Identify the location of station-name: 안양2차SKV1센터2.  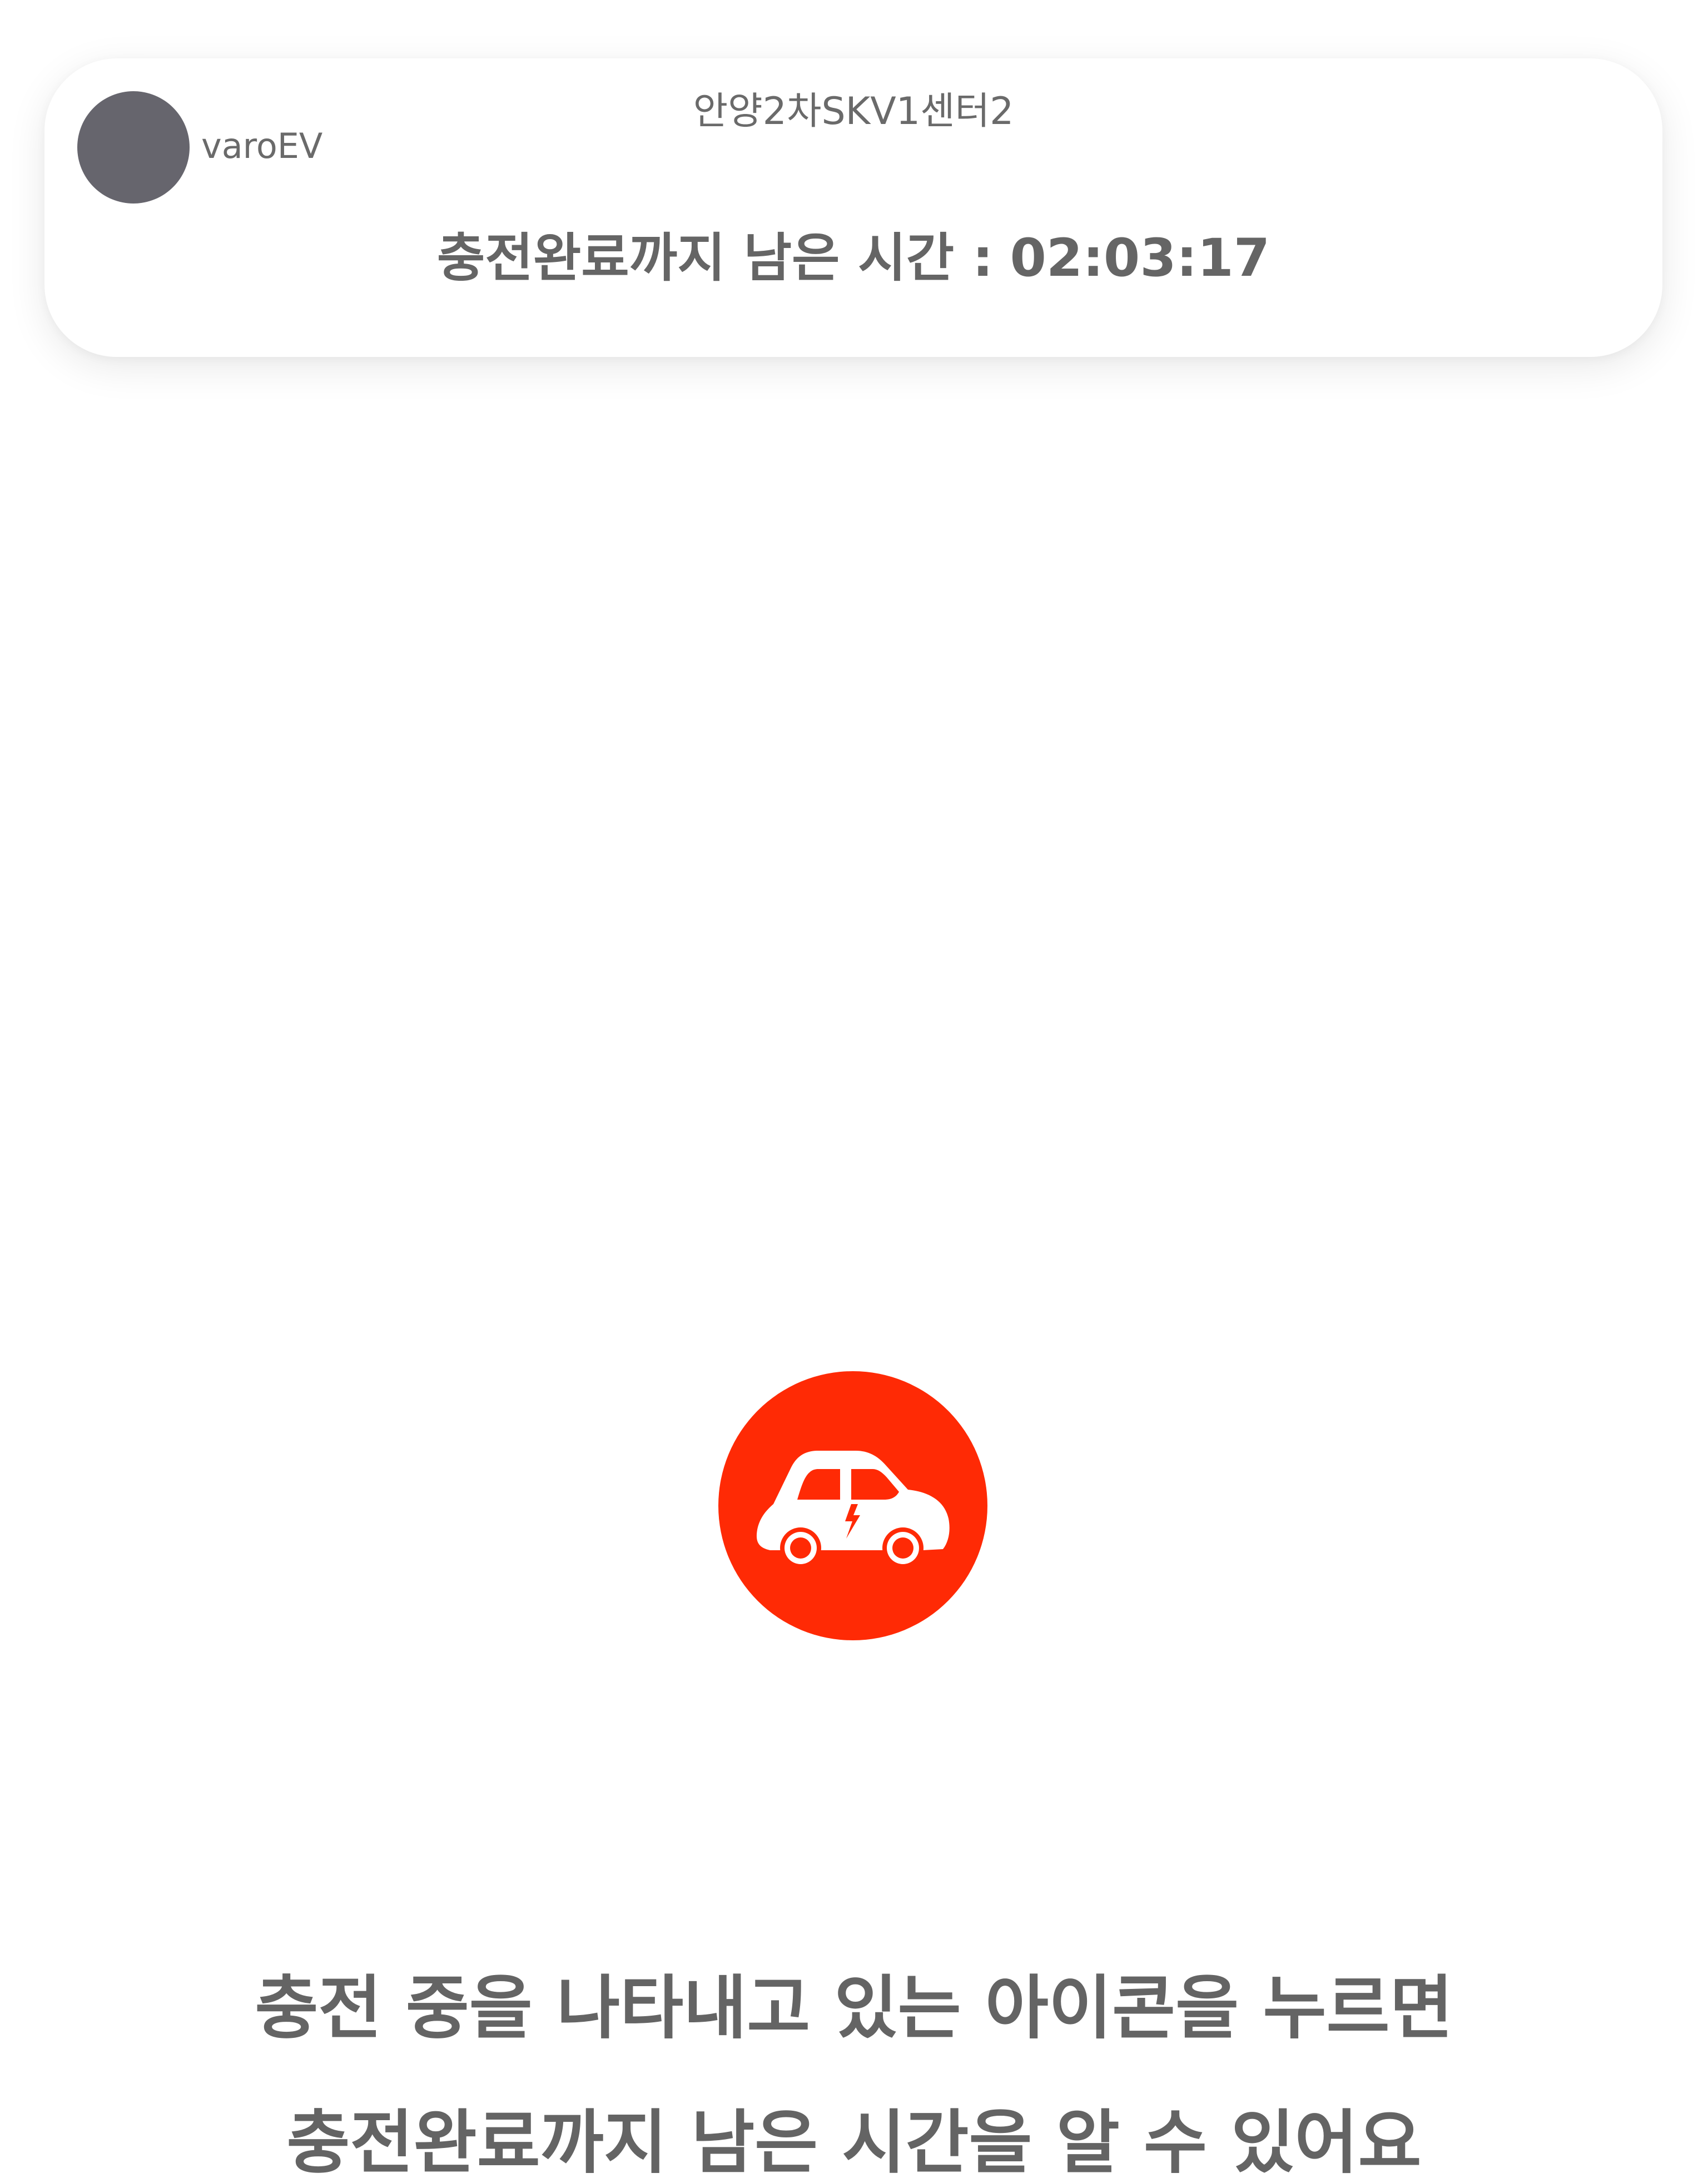
(853, 111).